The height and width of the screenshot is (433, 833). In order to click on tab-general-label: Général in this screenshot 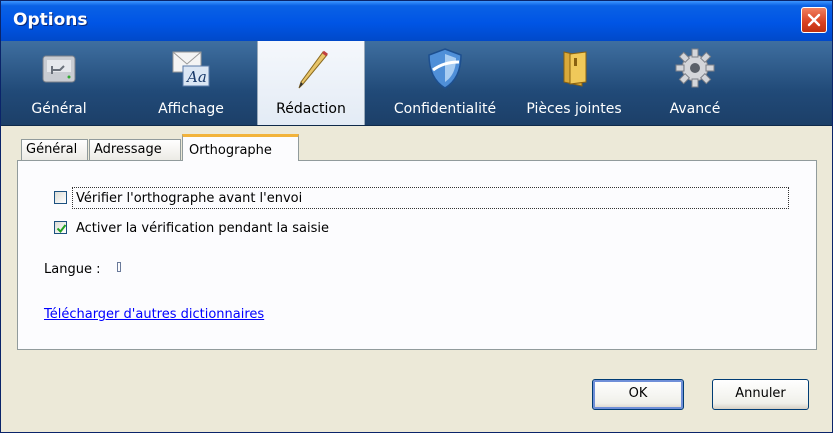, I will do `click(52, 149)`.